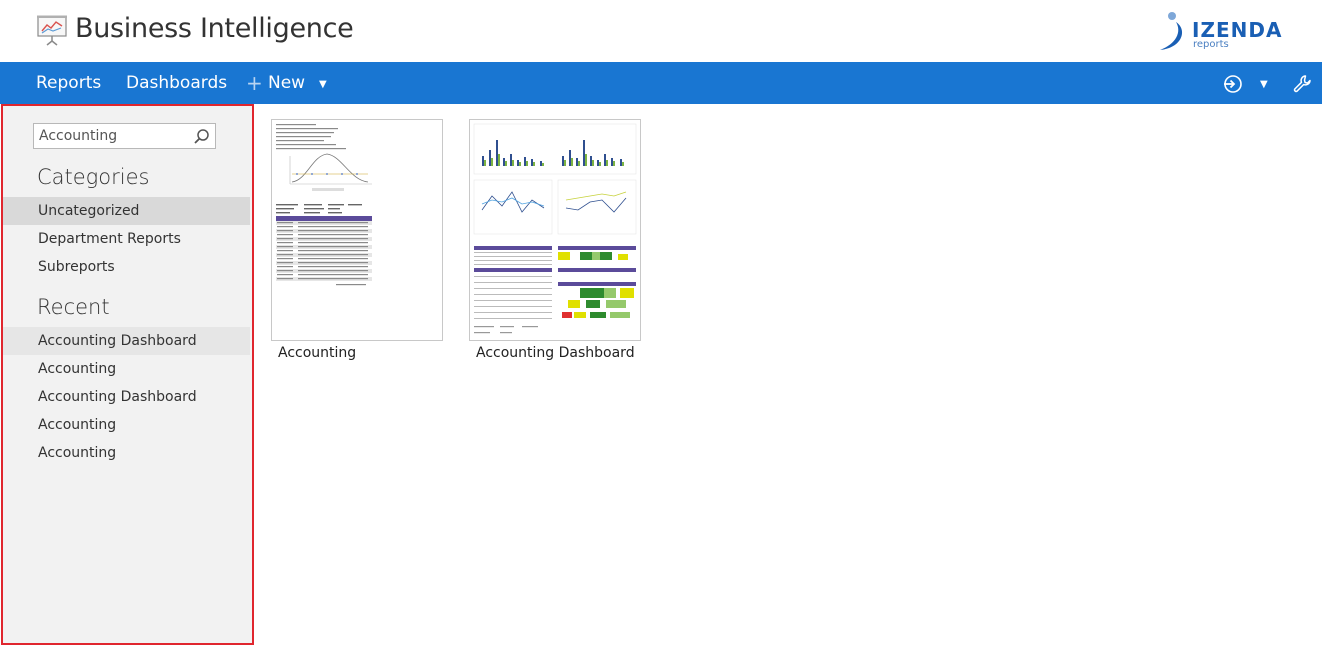 The height and width of the screenshot is (666, 1322). I want to click on category-item-uncategorized: Uncategorized, so click(126, 211).